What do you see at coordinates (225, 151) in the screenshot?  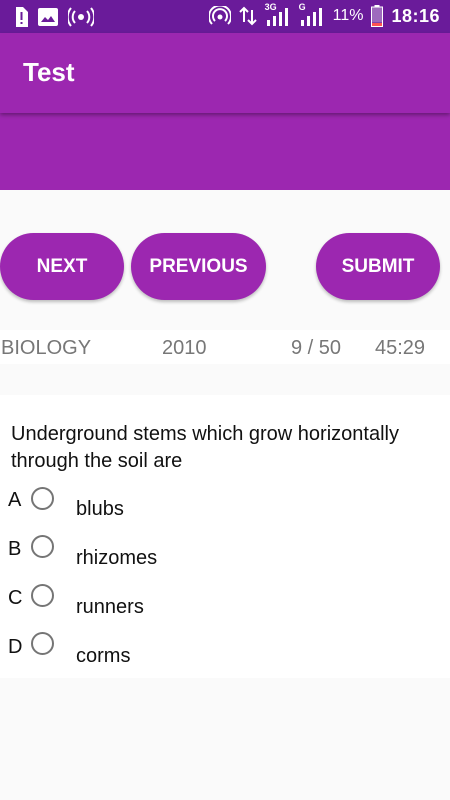 I see `header-extension` at bounding box center [225, 151].